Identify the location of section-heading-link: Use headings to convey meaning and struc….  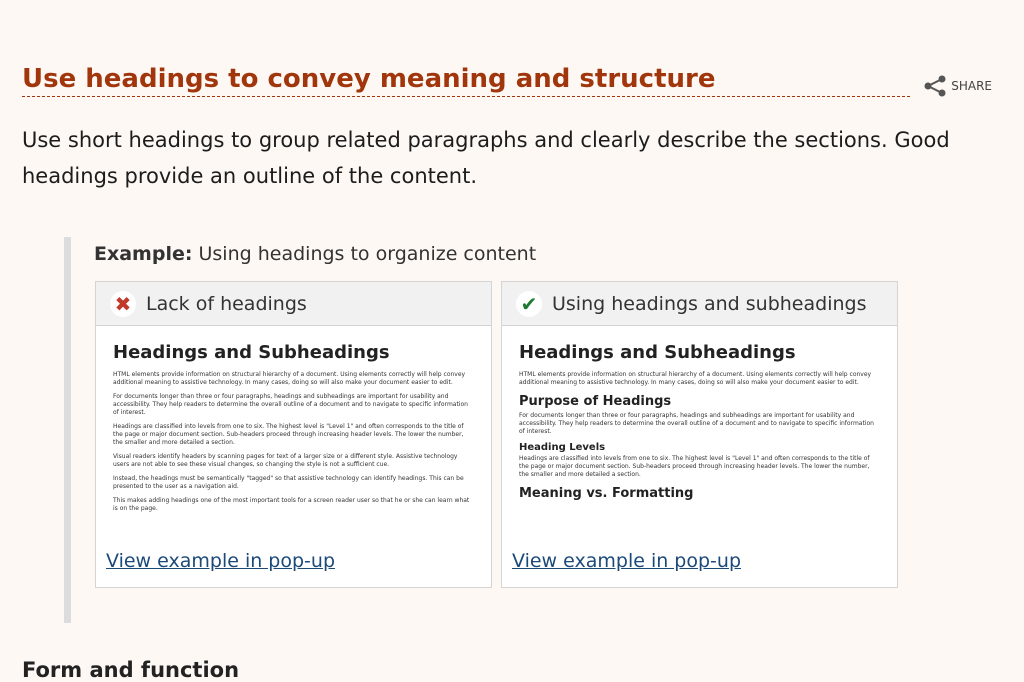
(368, 79).